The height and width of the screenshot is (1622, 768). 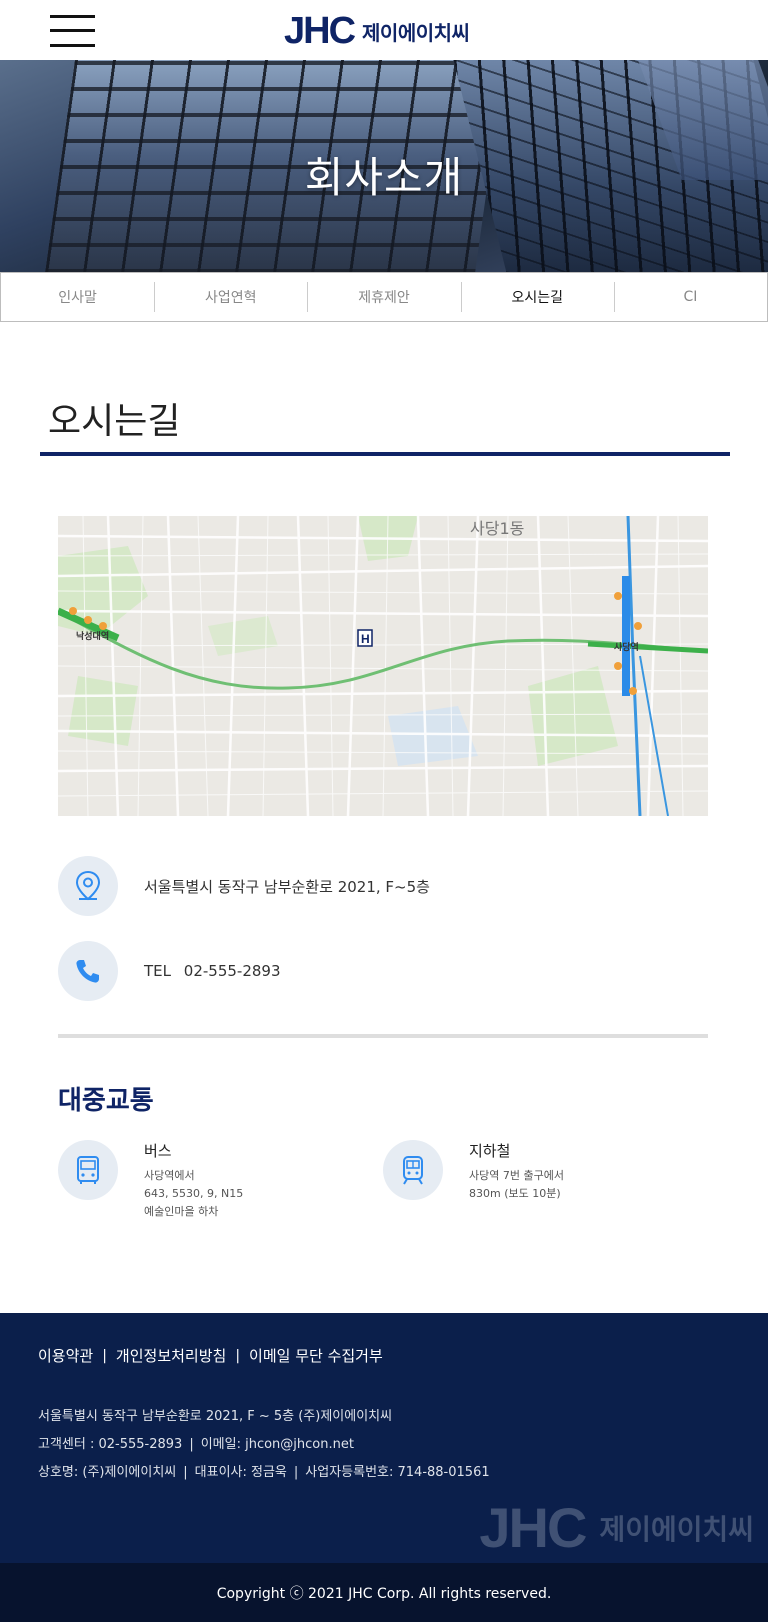 I want to click on bus-info: 버스 사당역에서 643, 5530, 9, N15 예술인마을 하차, so click(x=150, y=1180).